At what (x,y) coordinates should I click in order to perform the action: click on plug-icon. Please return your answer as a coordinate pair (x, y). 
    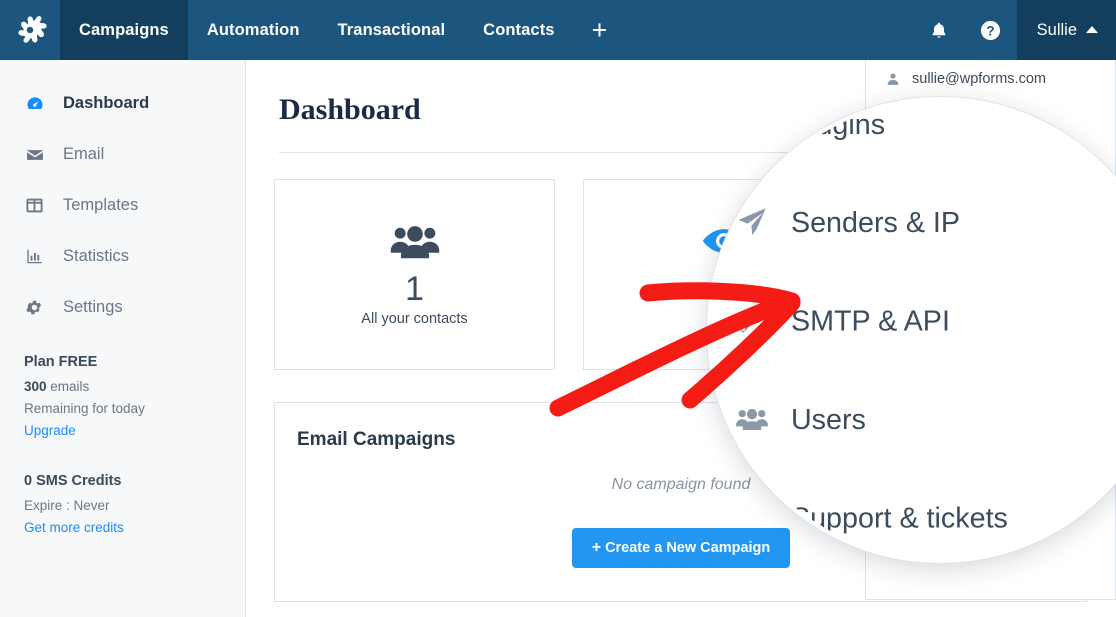
    Looking at the image, I should click on (751, 123).